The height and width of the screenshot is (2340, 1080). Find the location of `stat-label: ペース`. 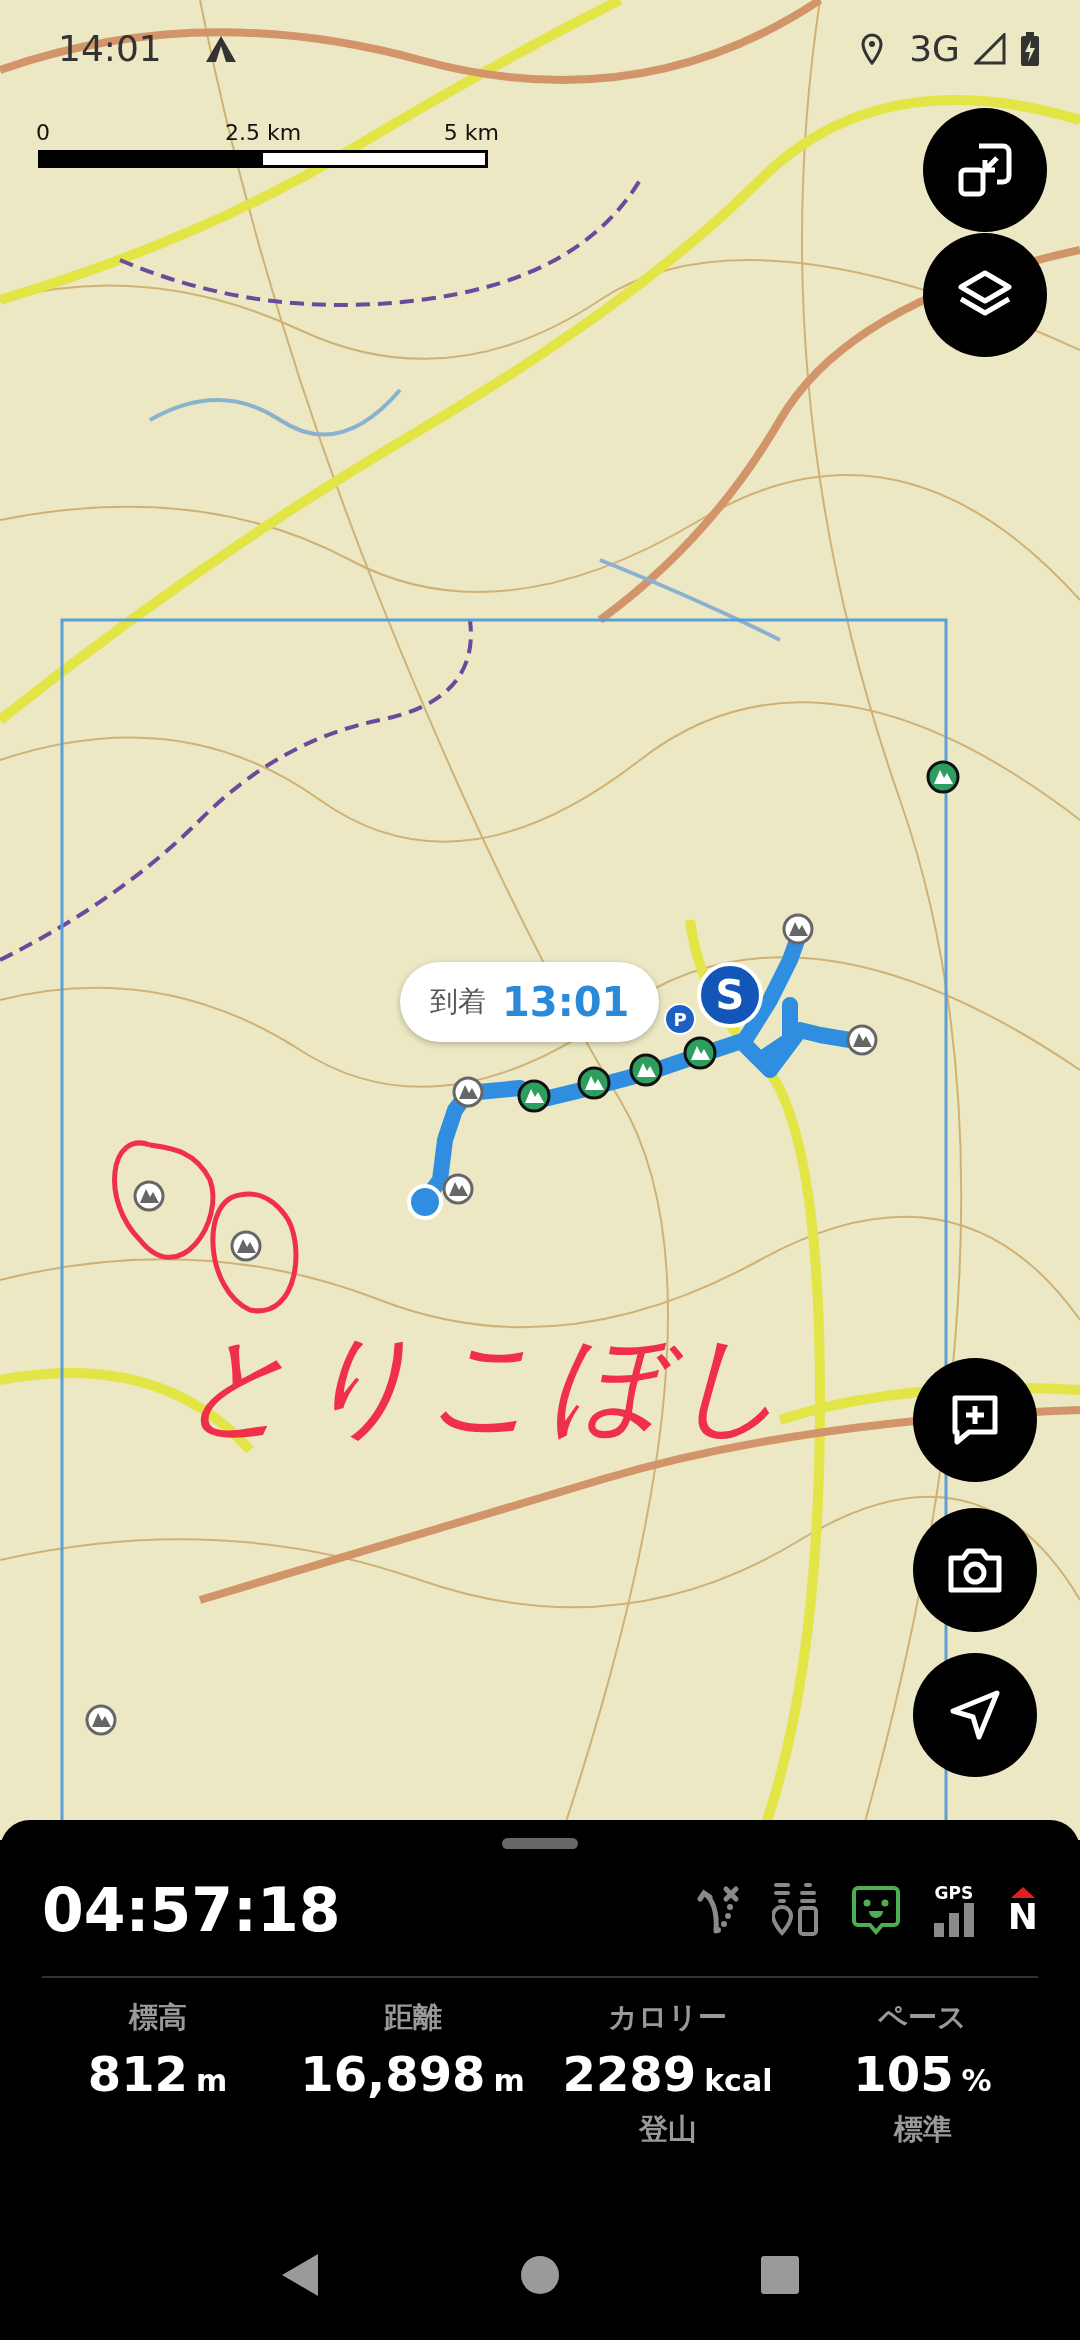

stat-label: ペース is located at coordinates (922, 2017).